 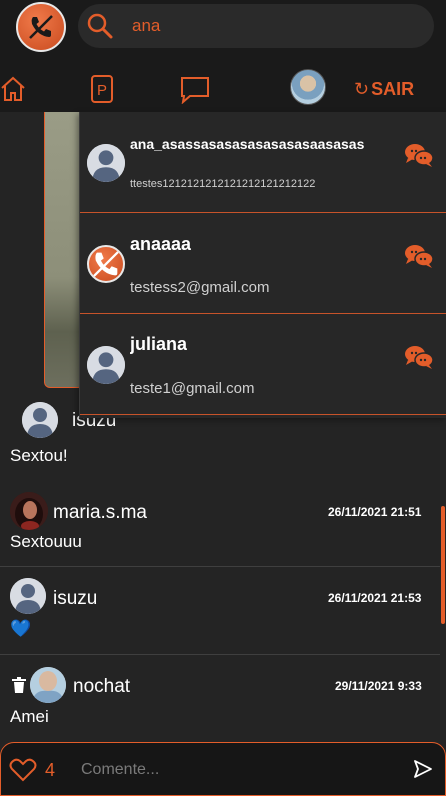 What do you see at coordinates (247, 144) in the screenshot?
I see `result-username: ana_asassasasasasasasasaasasas` at bounding box center [247, 144].